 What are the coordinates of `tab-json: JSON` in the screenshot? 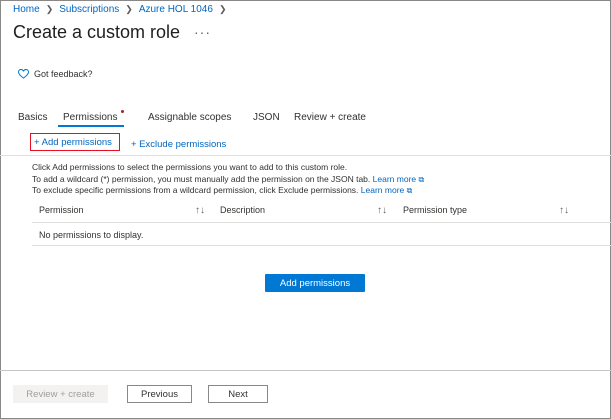 It's located at (266, 117).